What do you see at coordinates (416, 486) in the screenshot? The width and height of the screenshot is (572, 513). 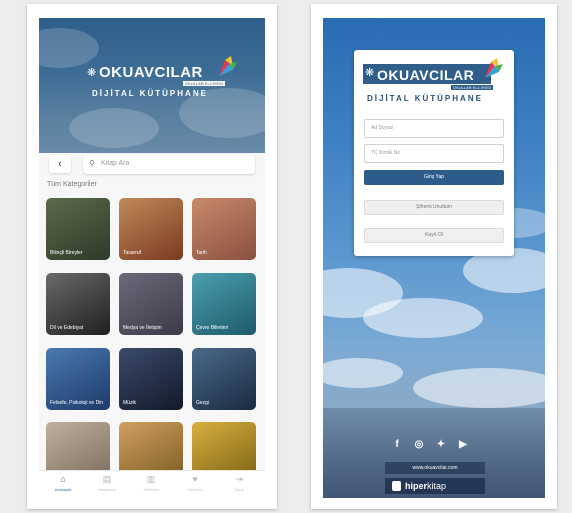 I see `hiperkitap-bold: hiper` at bounding box center [416, 486].